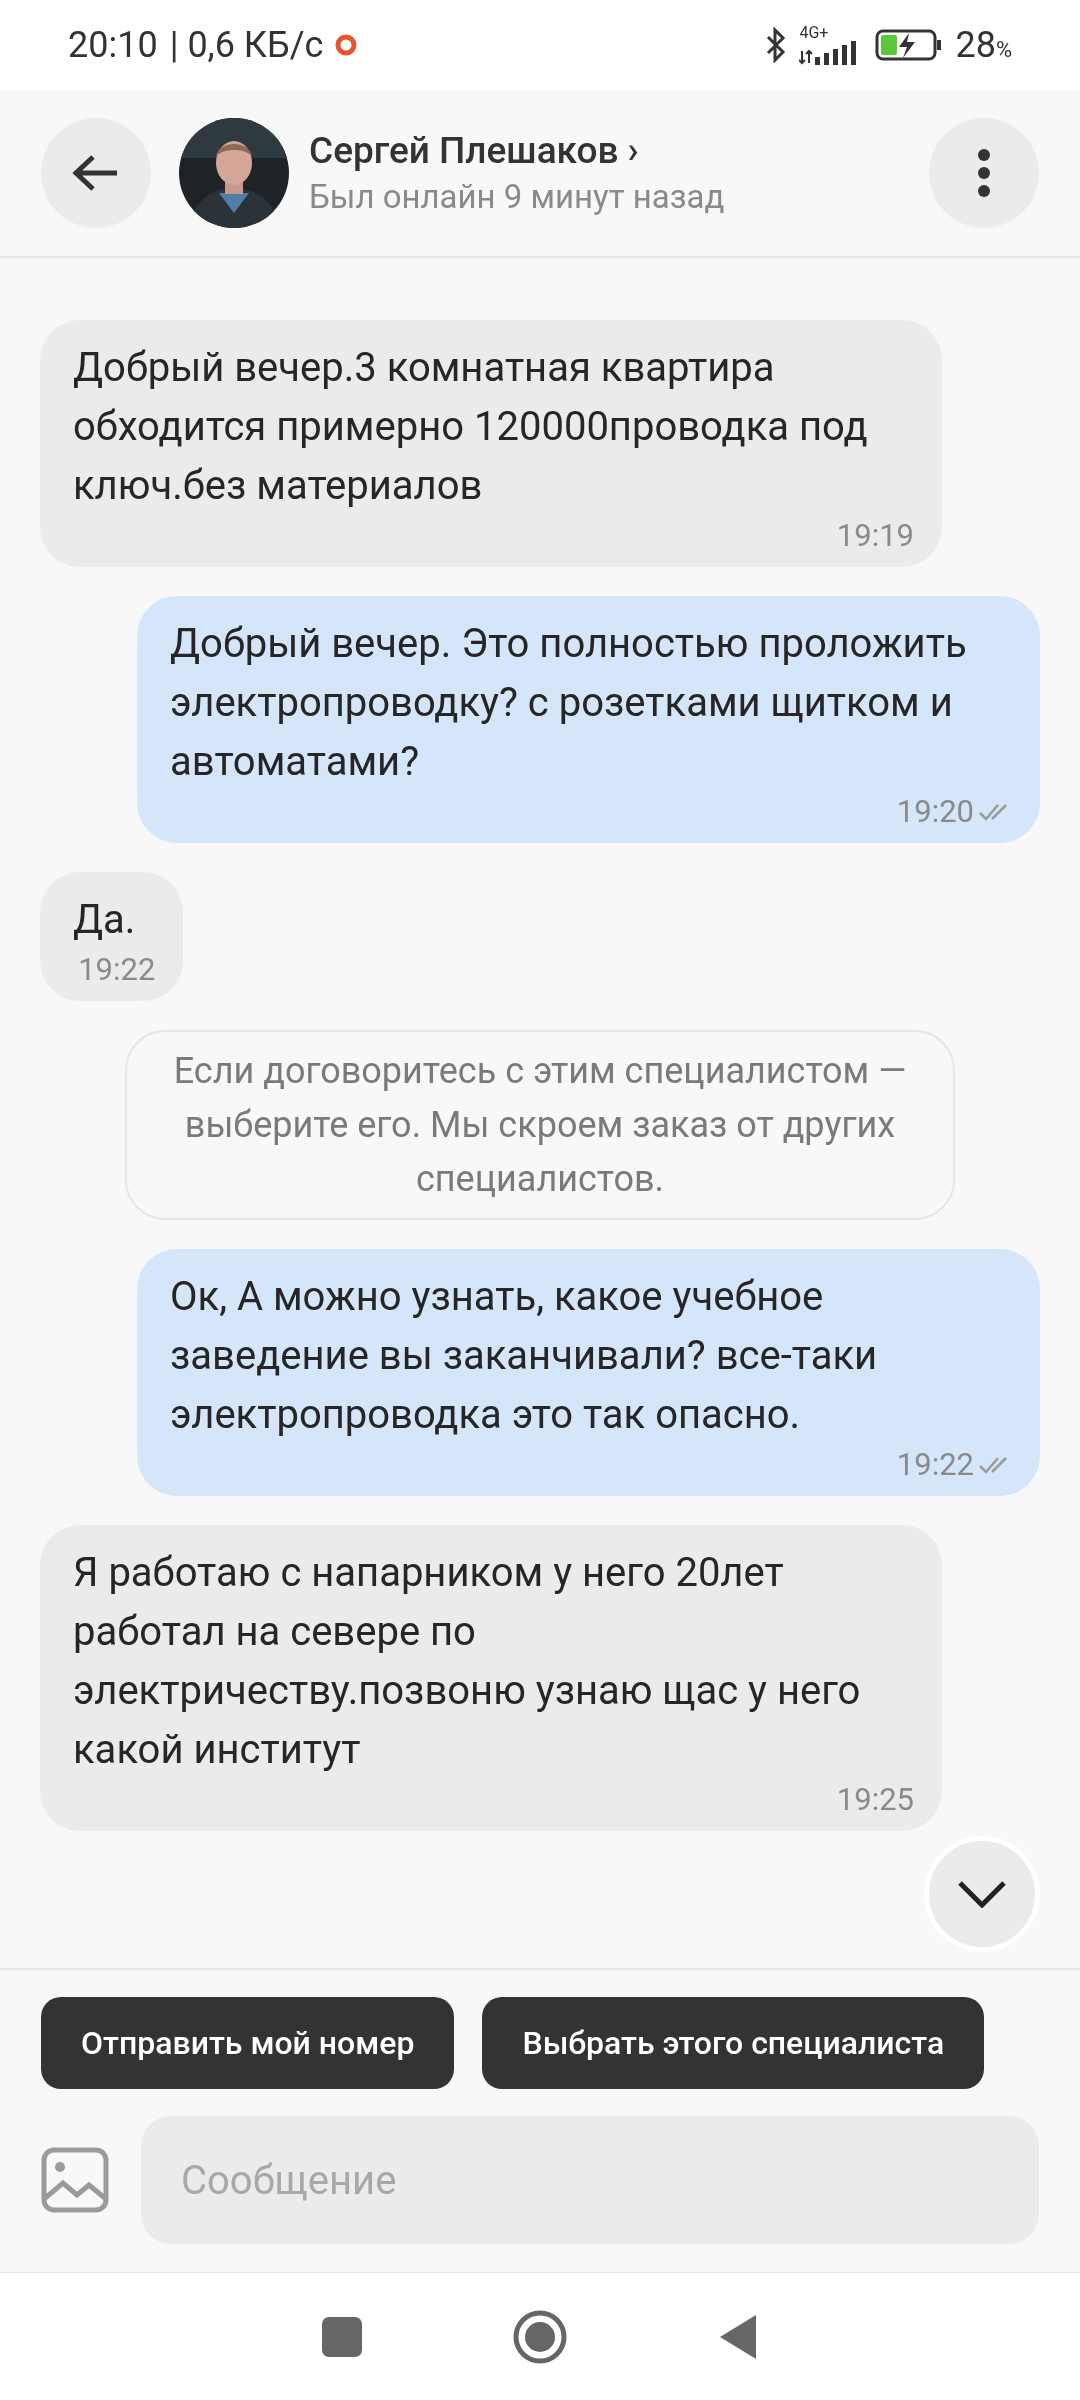  Describe the element at coordinates (75, 2180) in the screenshot. I see `image-icon` at that location.